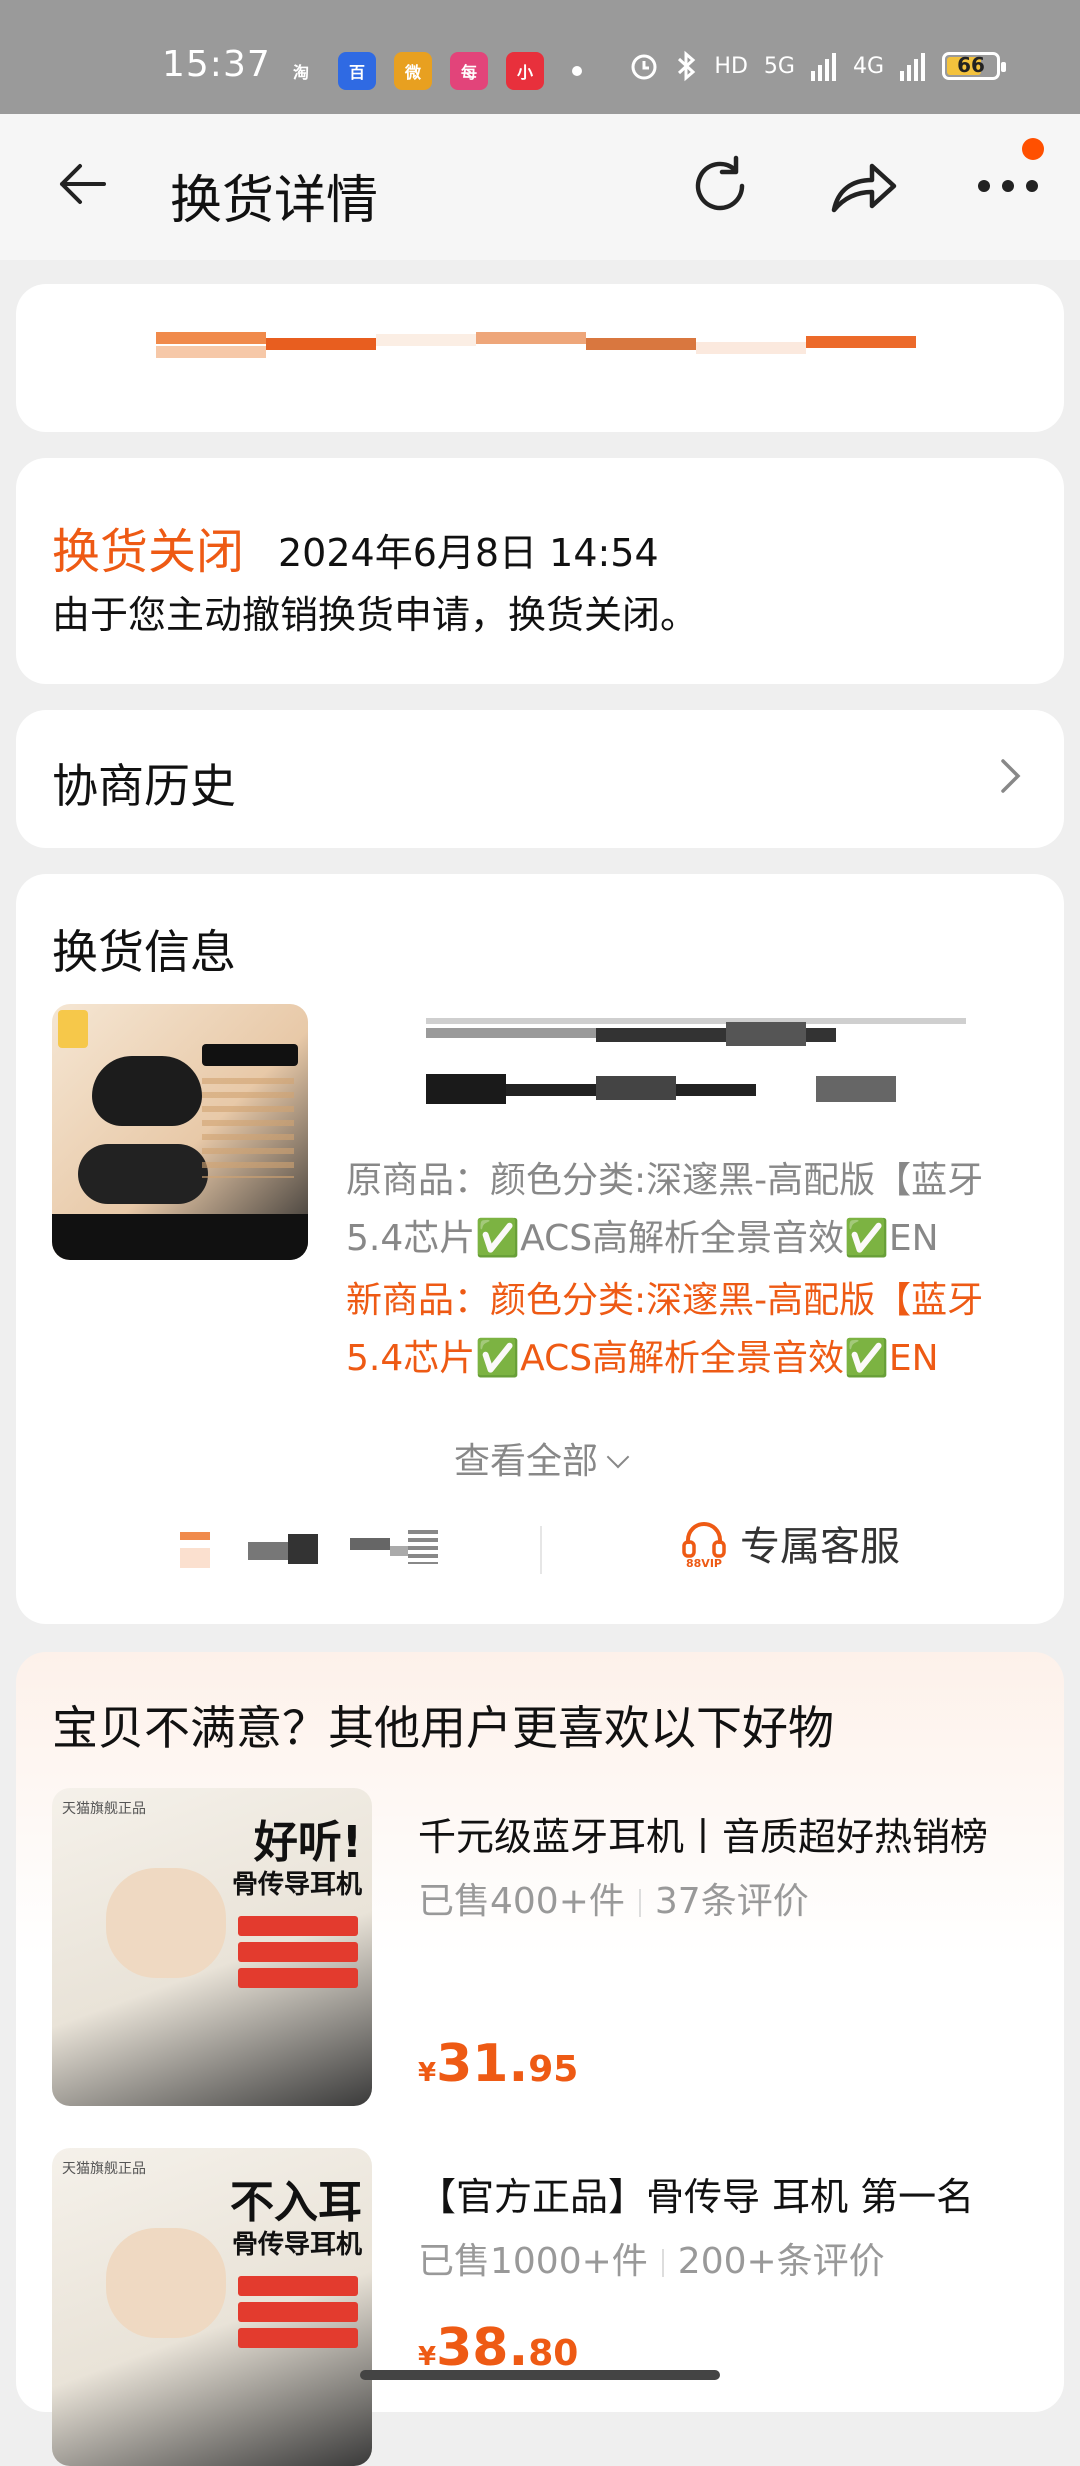  I want to click on dedicated-service-label: 专属客服, so click(820, 1547).